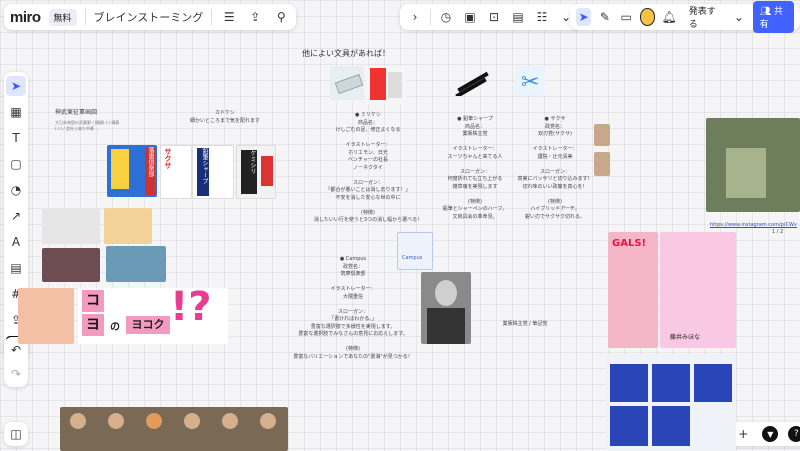 The width and height of the screenshot is (800, 451). I want to click on board-heading: 他によい文具があれば！, so click(346, 53).